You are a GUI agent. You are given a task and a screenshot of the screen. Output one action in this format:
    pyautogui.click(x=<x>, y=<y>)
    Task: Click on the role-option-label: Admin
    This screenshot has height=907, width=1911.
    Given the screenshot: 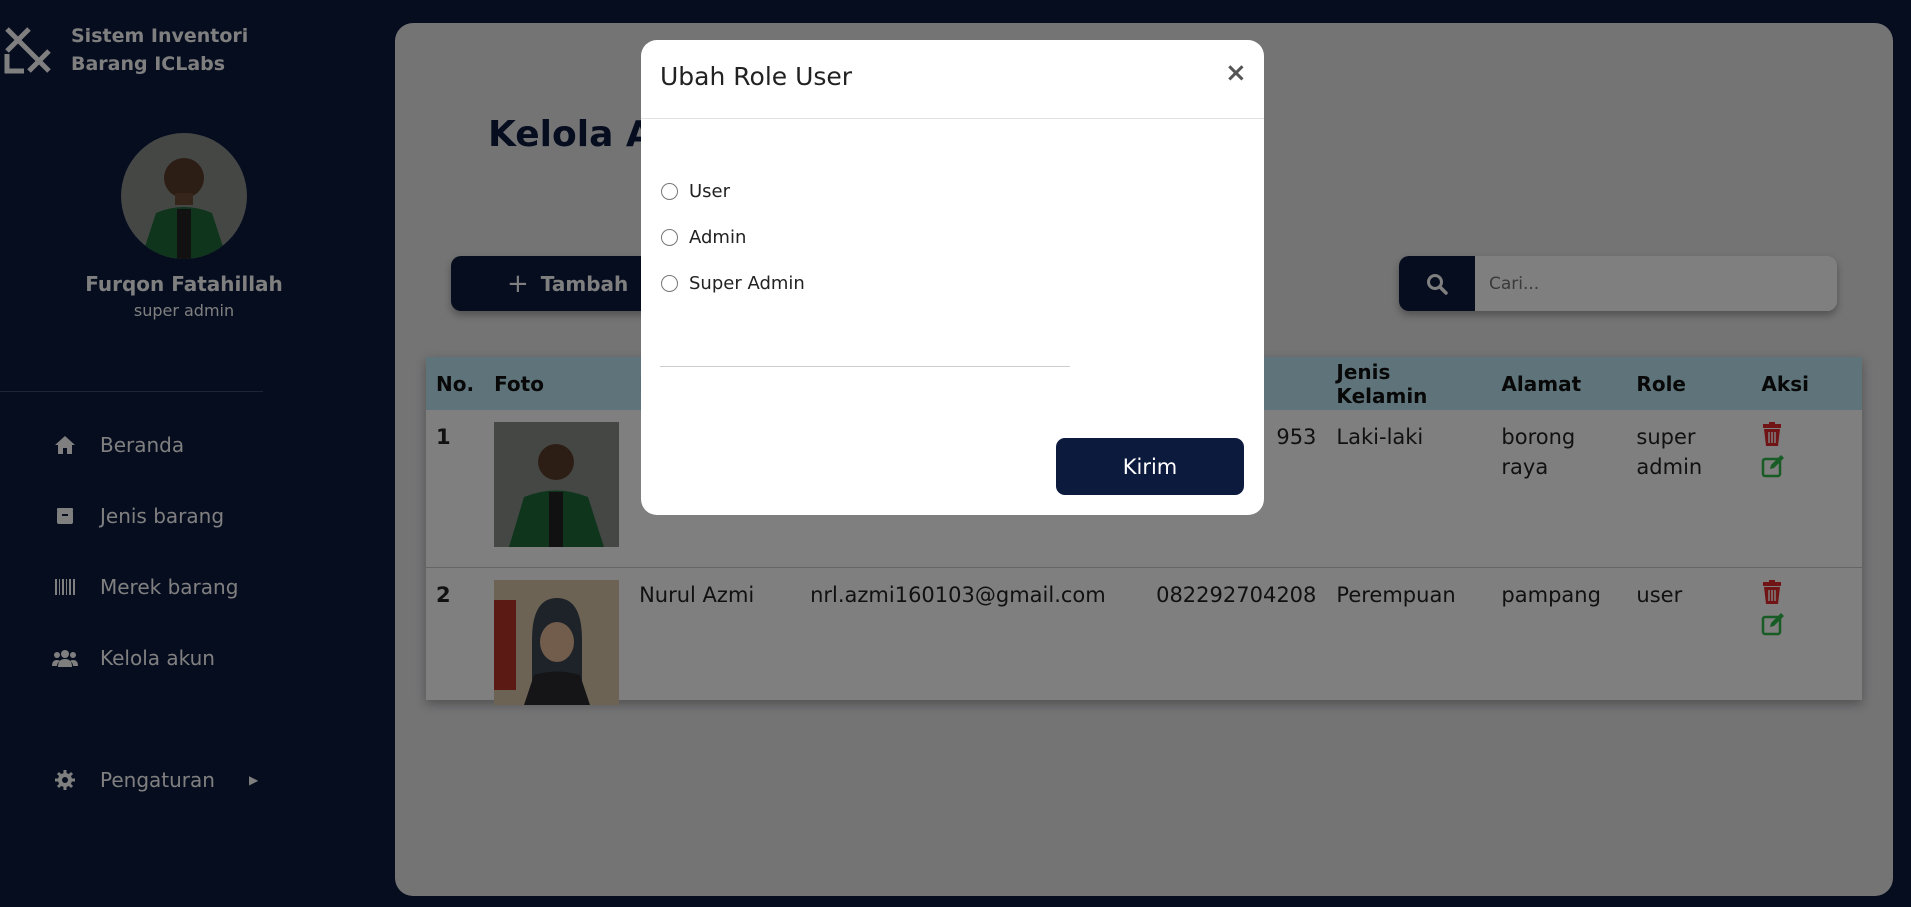 What is the action you would take?
    pyautogui.click(x=718, y=237)
    